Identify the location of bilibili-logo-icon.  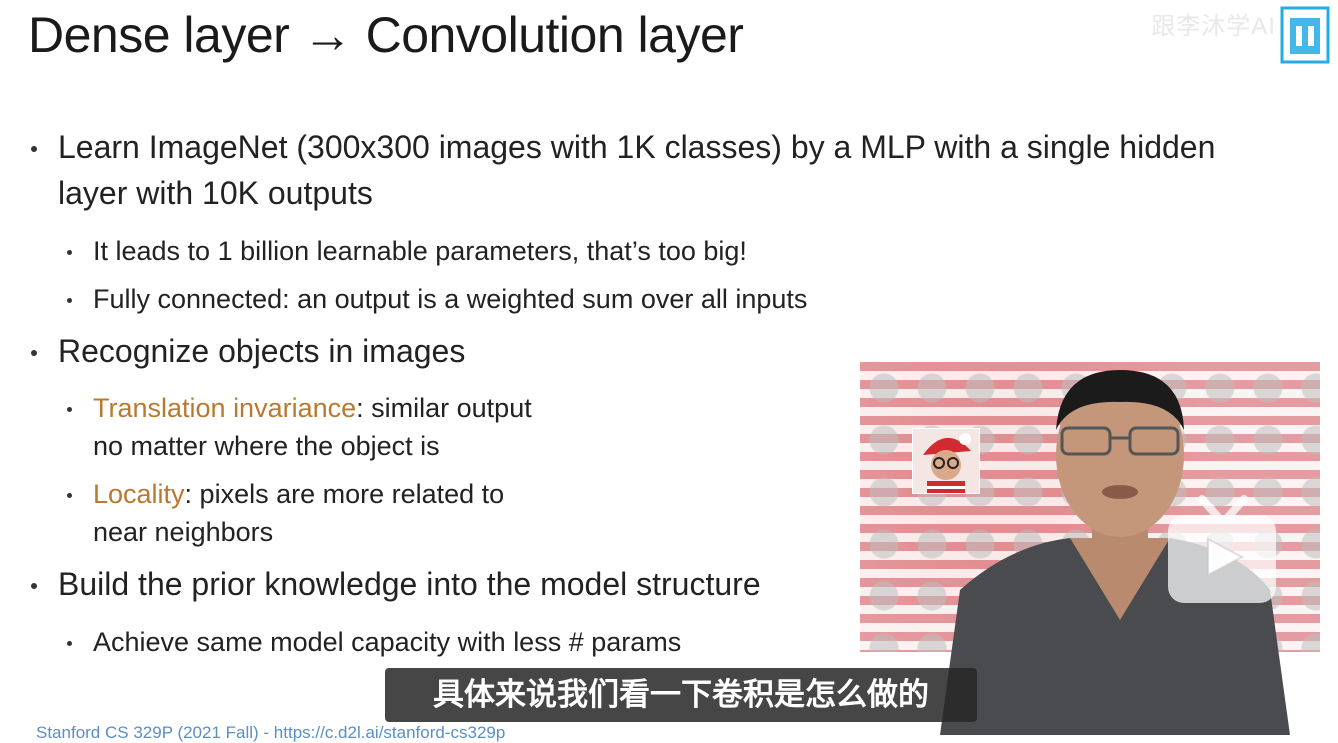
(1305, 35).